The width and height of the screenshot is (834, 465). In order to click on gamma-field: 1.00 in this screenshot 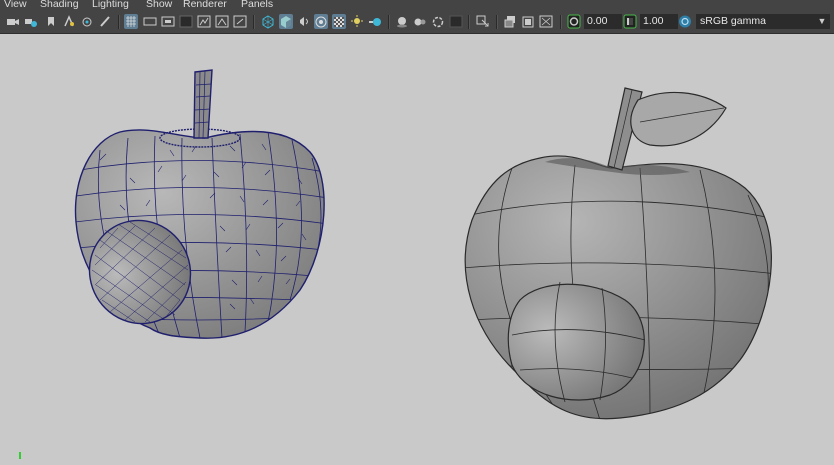, I will do `click(659, 21)`.